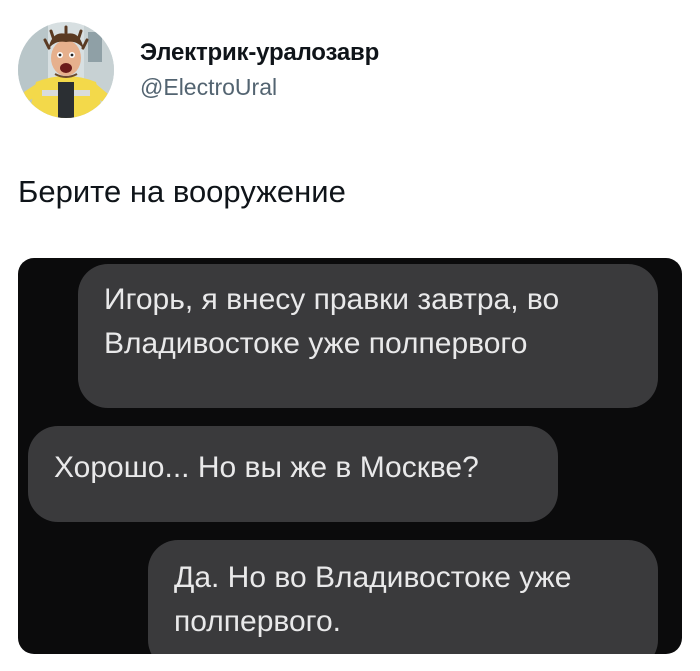  I want to click on tweet-text: Берите на вооружение, so click(182, 191).